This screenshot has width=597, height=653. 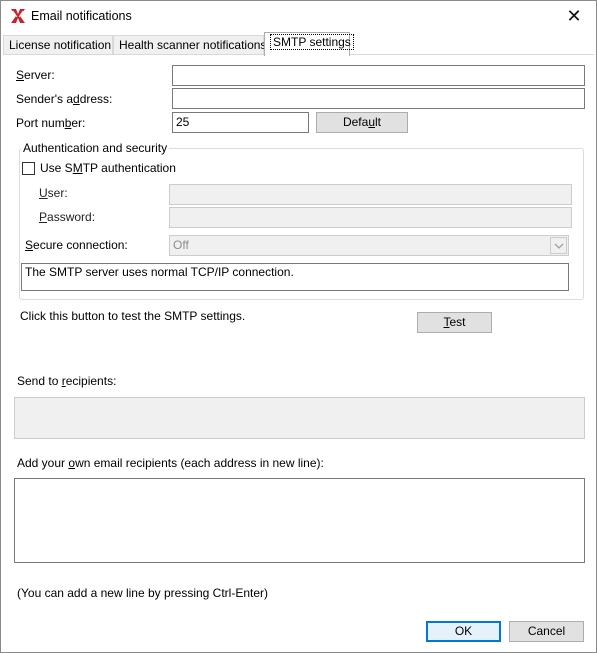 What do you see at coordinates (18, 16) in the screenshot?
I see `app-logo-icon` at bounding box center [18, 16].